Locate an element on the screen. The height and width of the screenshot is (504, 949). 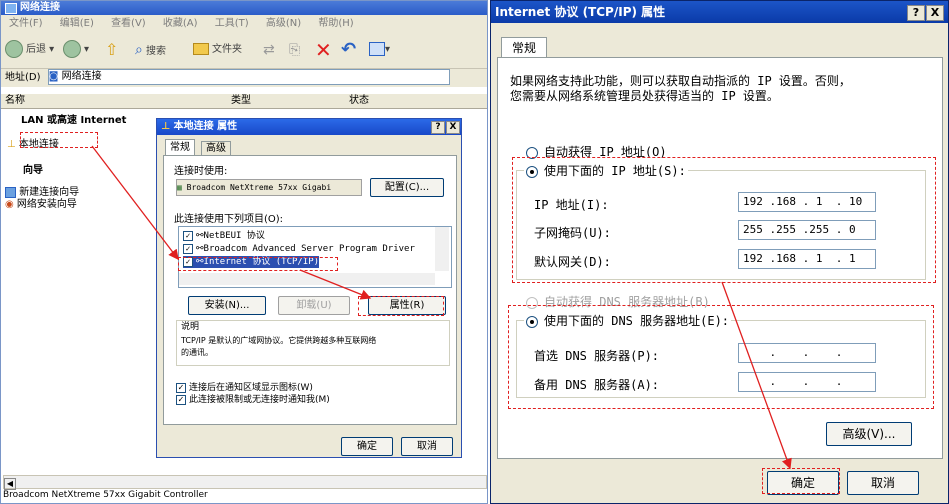
menu-edit: 编辑(E) is located at coordinates (77, 23).